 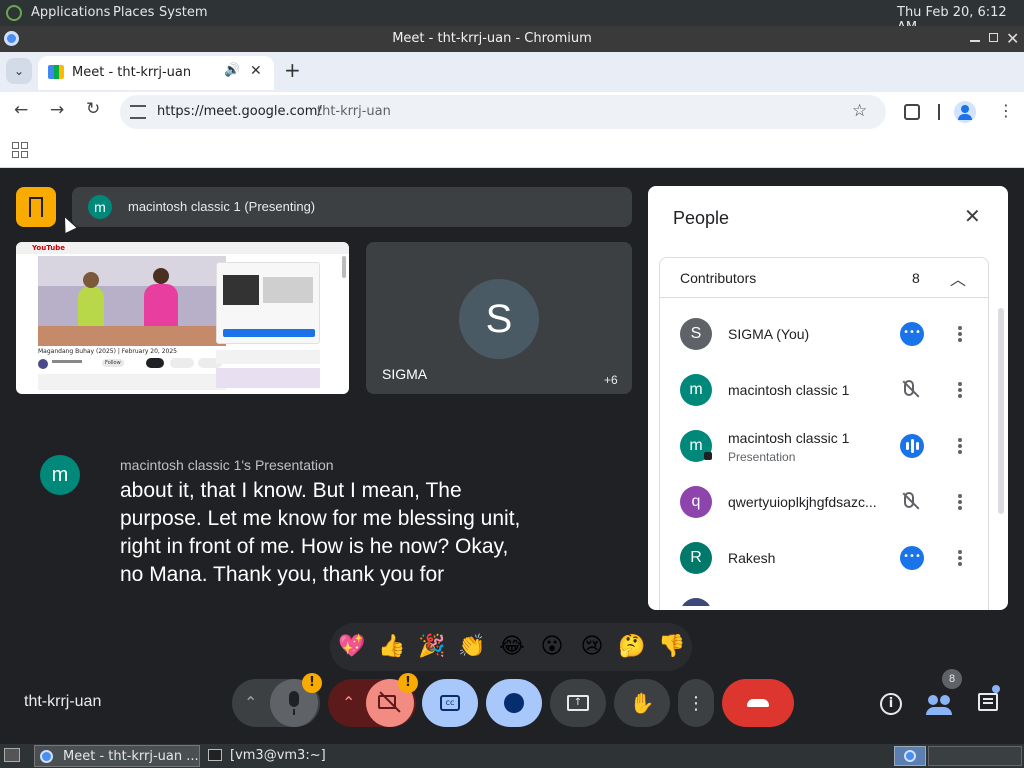 What do you see at coordinates (392, 647) in the screenshot?
I see `reaction-thumbs-up: 👍` at bounding box center [392, 647].